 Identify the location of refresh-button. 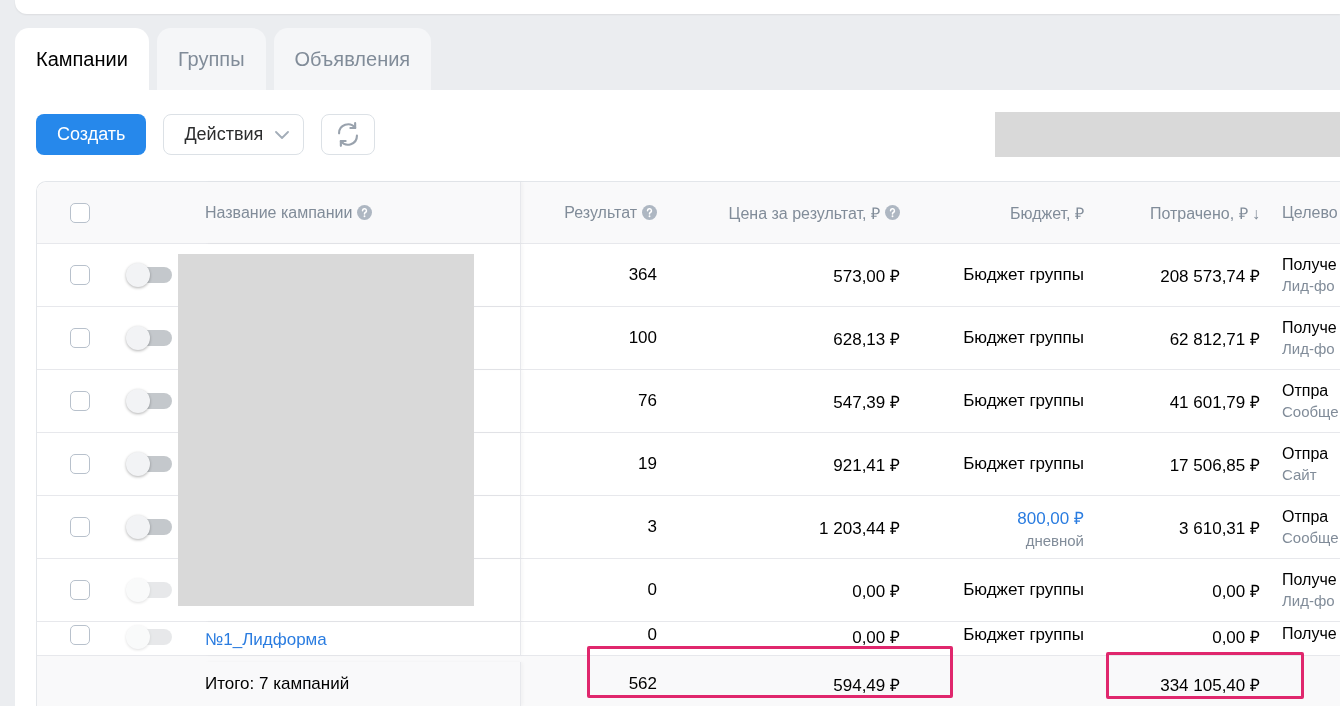
(348, 134).